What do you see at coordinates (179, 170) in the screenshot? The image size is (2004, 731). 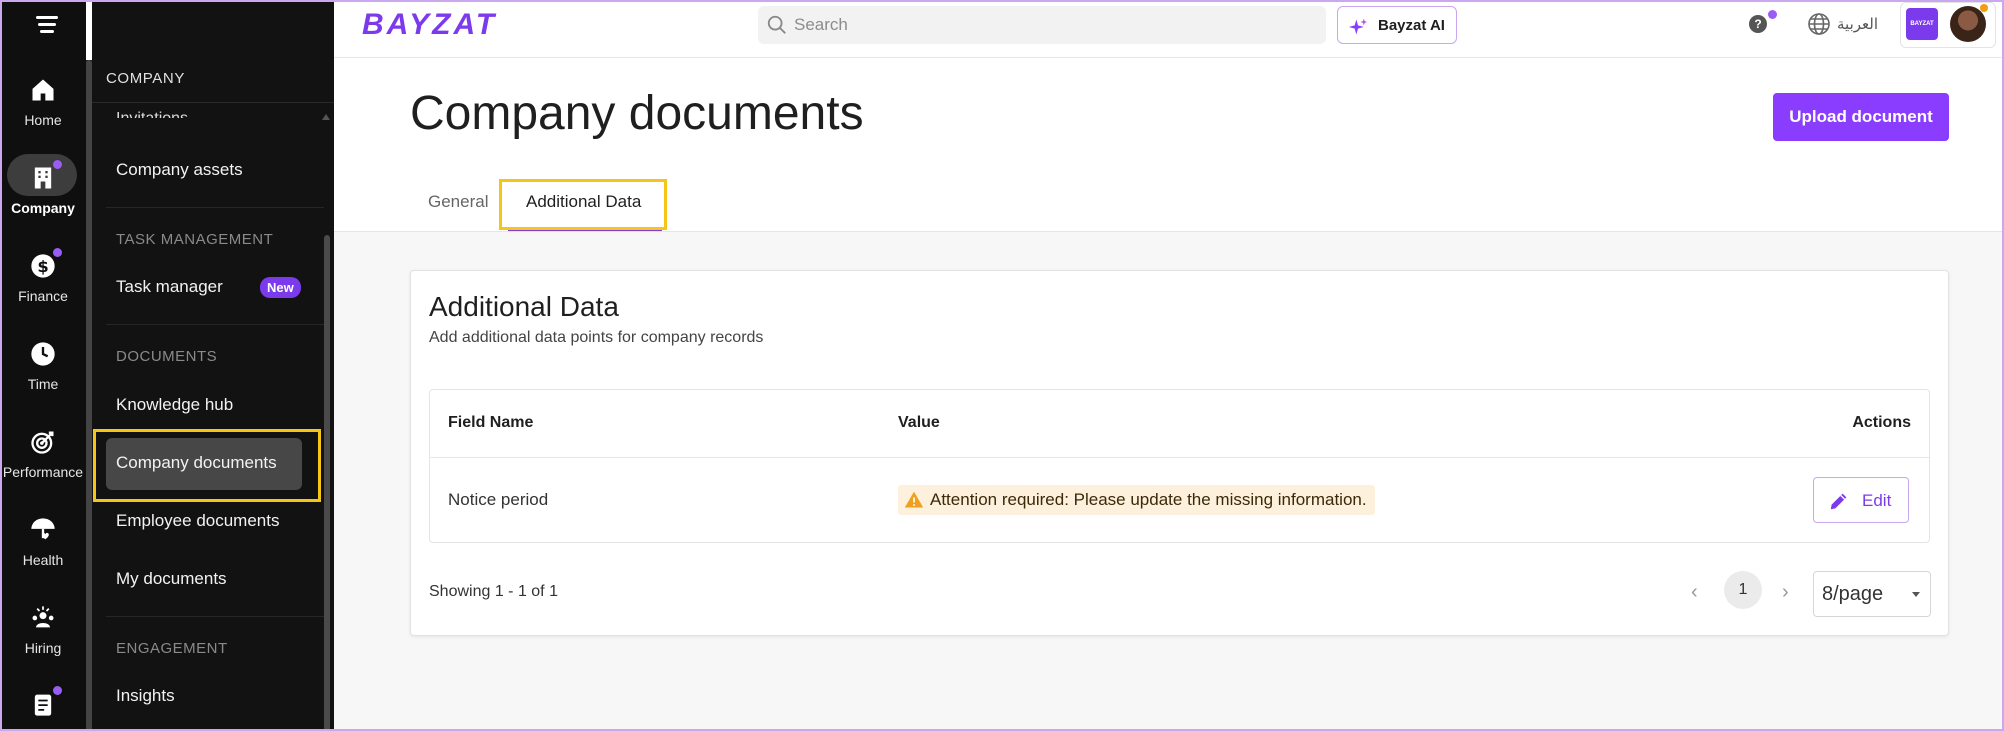 I see `sidebar-item-company-assets: Company assets` at bounding box center [179, 170].